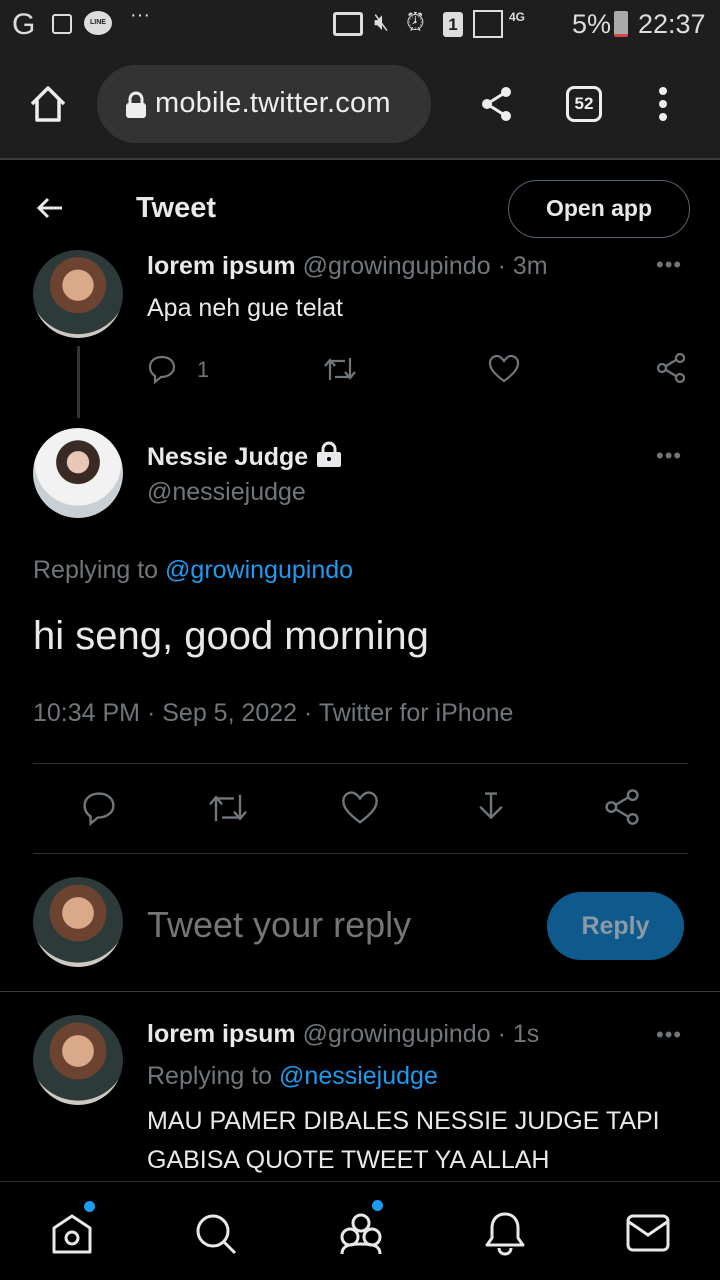 This screenshot has width=720, height=1280. What do you see at coordinates (592, 24) in the screenshot?
I see `battery-percent: 5%` at bounding box center [592, 24].